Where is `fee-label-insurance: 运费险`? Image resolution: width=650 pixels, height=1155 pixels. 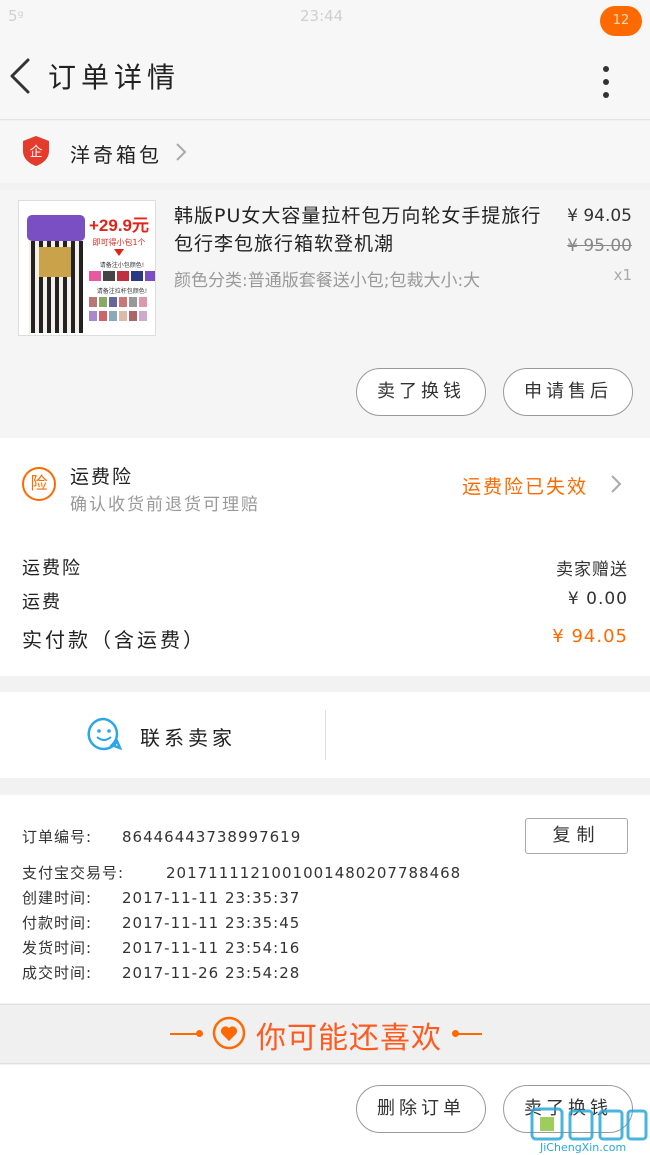
fee-label-insurance: 运费险 is located at coordinates (52, 568).